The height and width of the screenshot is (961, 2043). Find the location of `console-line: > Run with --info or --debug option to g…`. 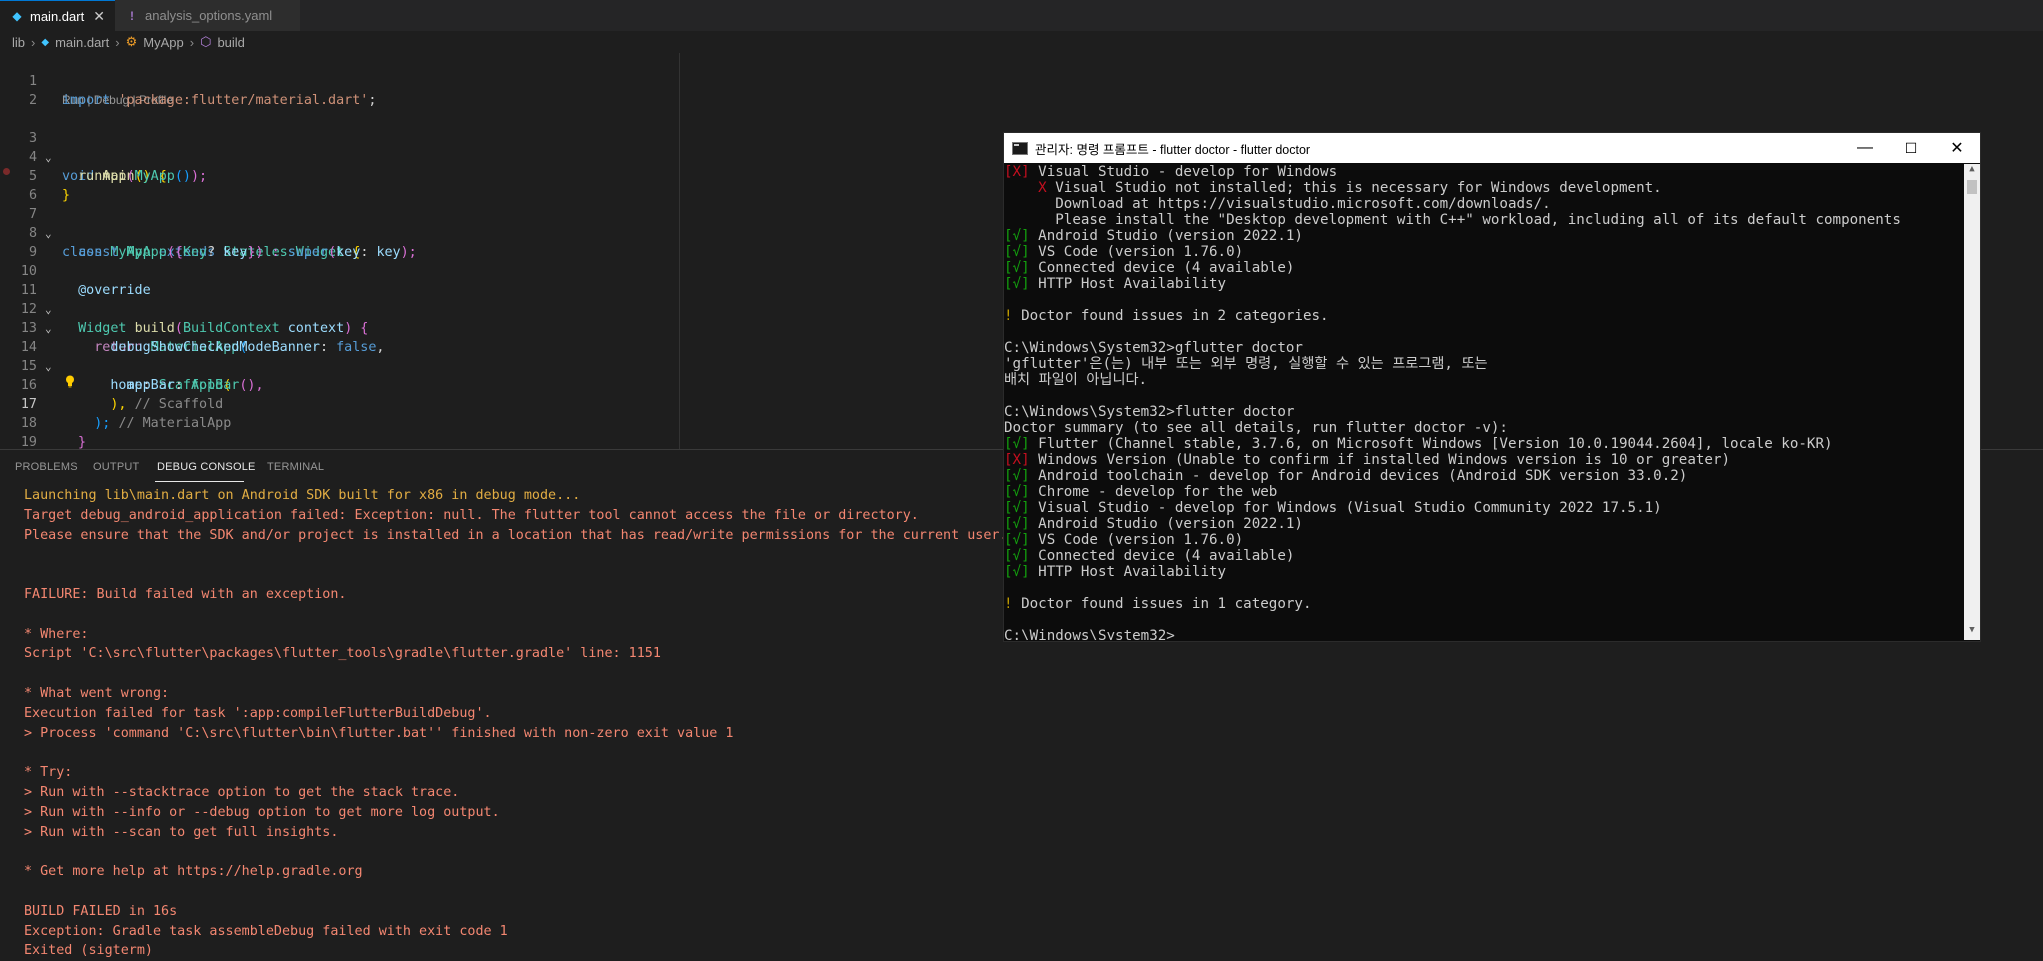

console-line: > Run with --info or --debug option to g… is located at coordinates (262, 812).